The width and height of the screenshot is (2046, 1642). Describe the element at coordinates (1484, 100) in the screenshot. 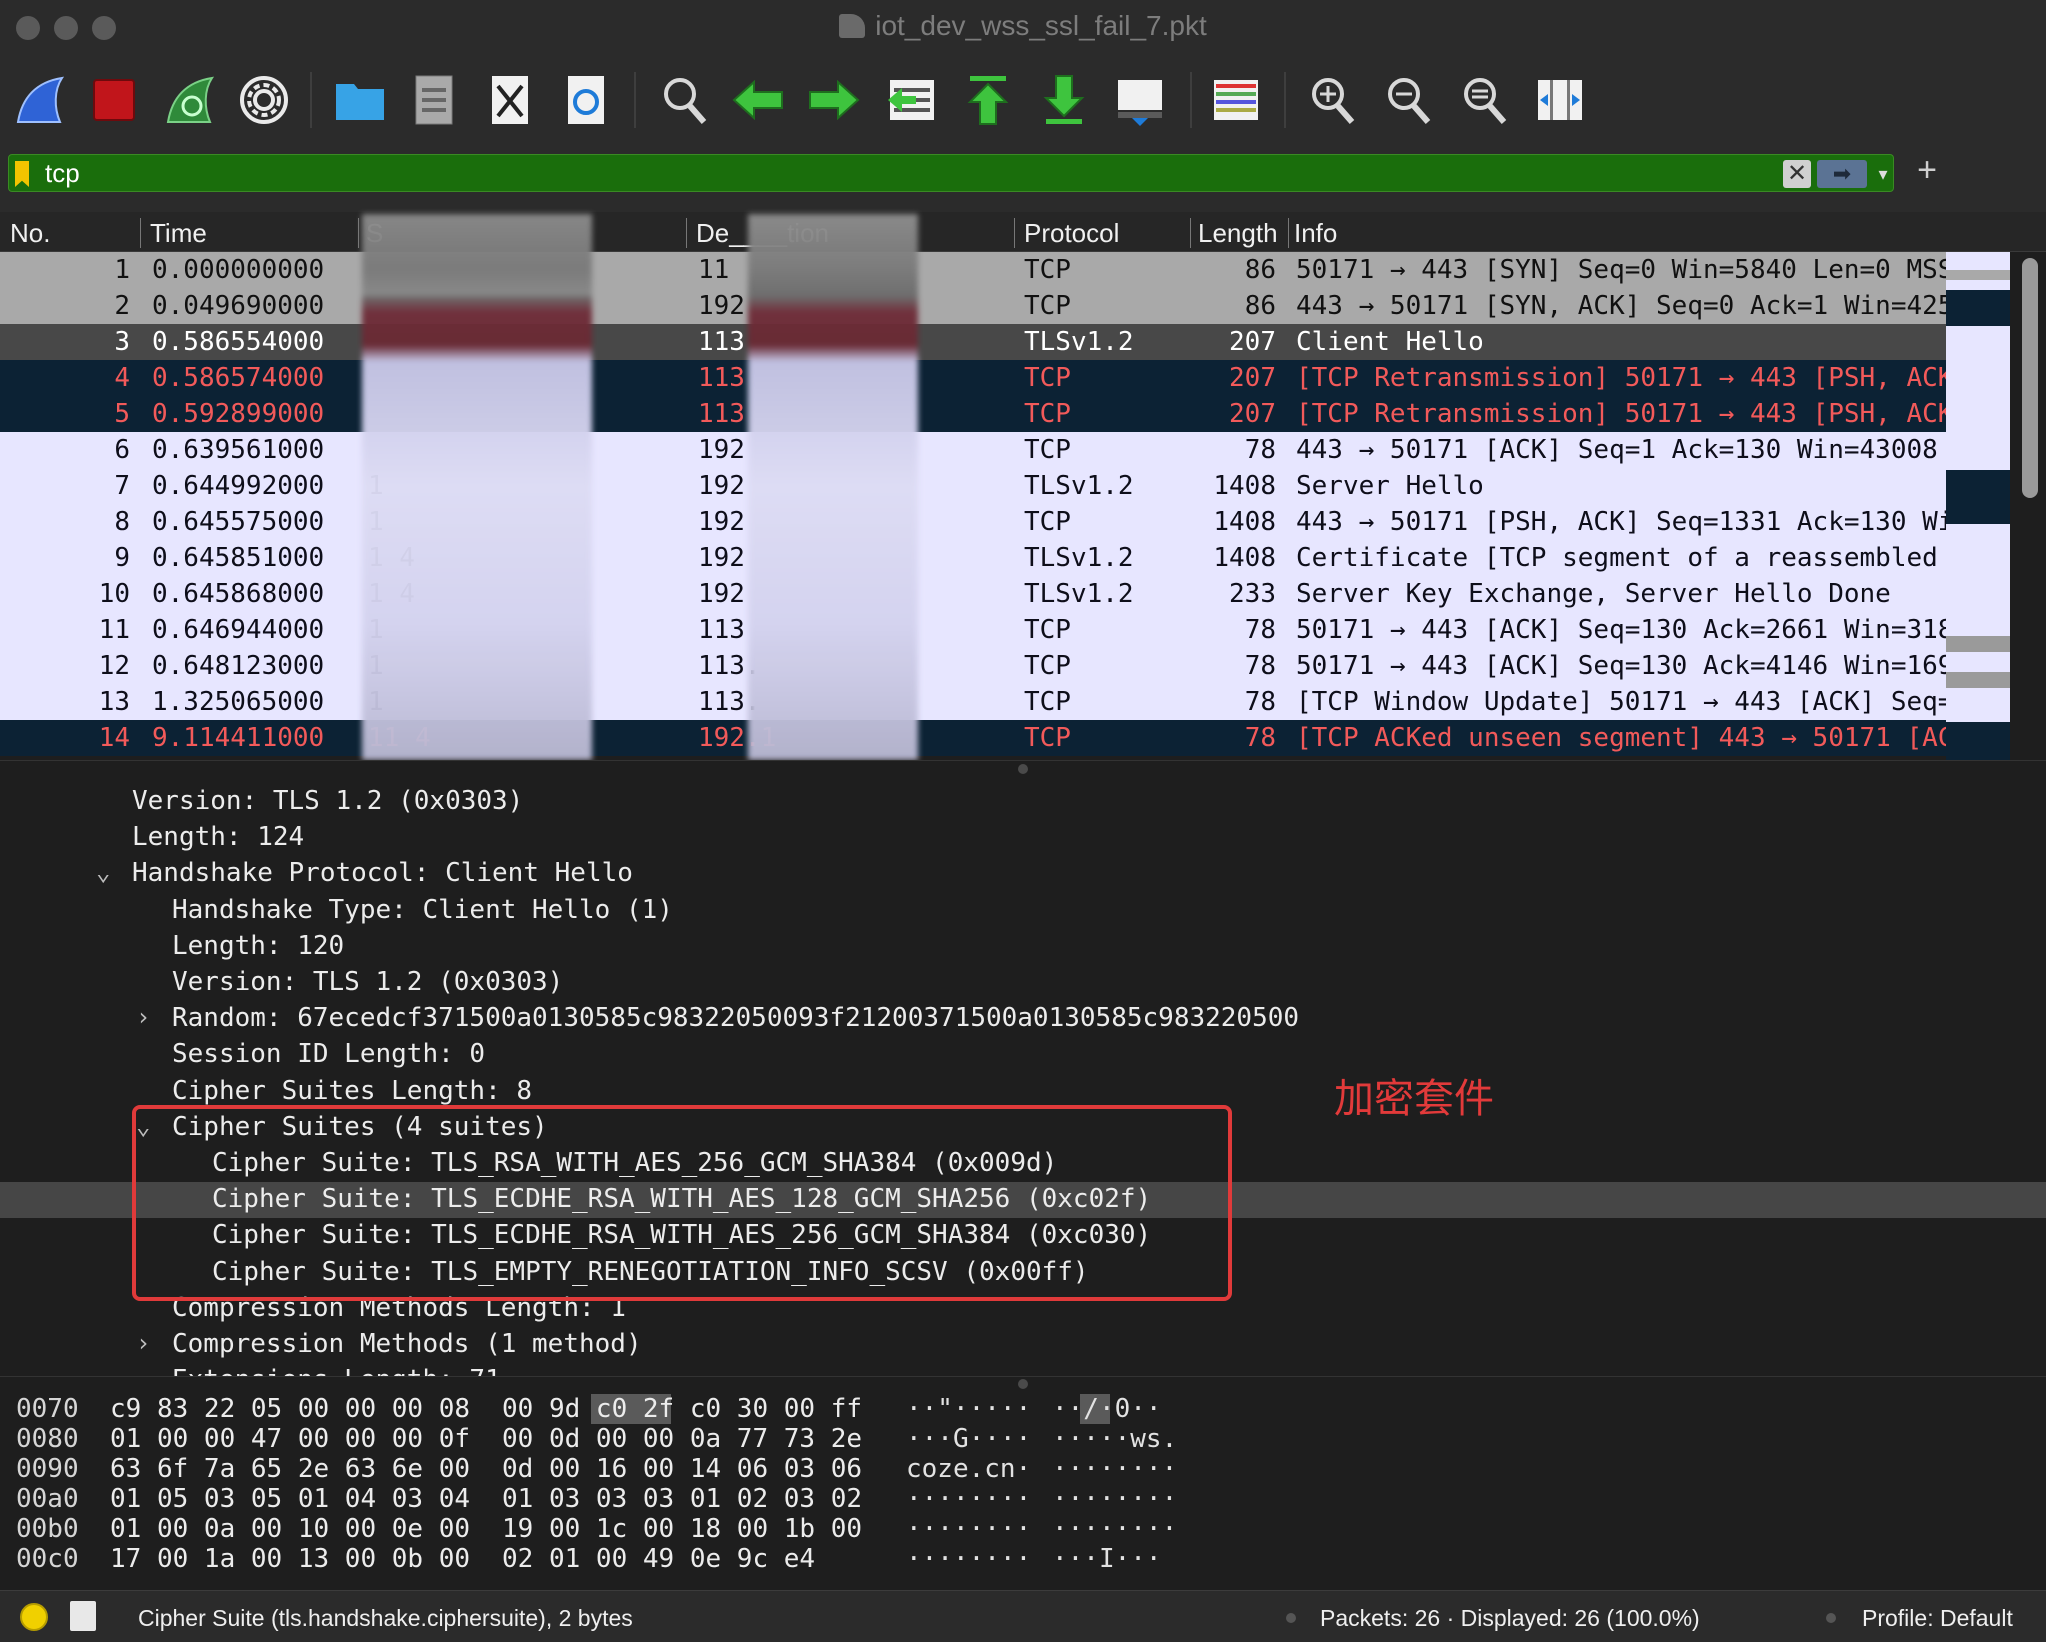

I see `normal-size-icon` at that location.